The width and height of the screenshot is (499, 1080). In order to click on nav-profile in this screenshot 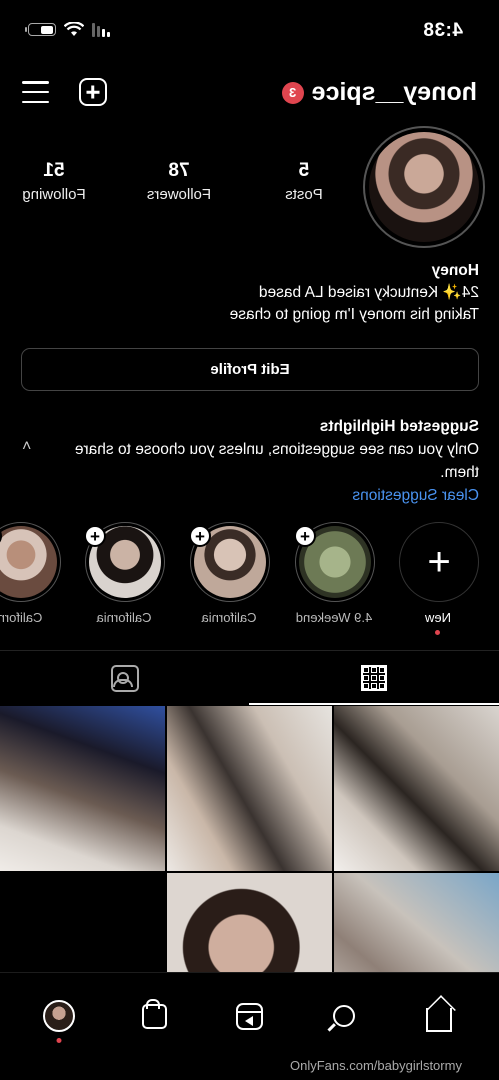, I will do `click(60, 1017)`.